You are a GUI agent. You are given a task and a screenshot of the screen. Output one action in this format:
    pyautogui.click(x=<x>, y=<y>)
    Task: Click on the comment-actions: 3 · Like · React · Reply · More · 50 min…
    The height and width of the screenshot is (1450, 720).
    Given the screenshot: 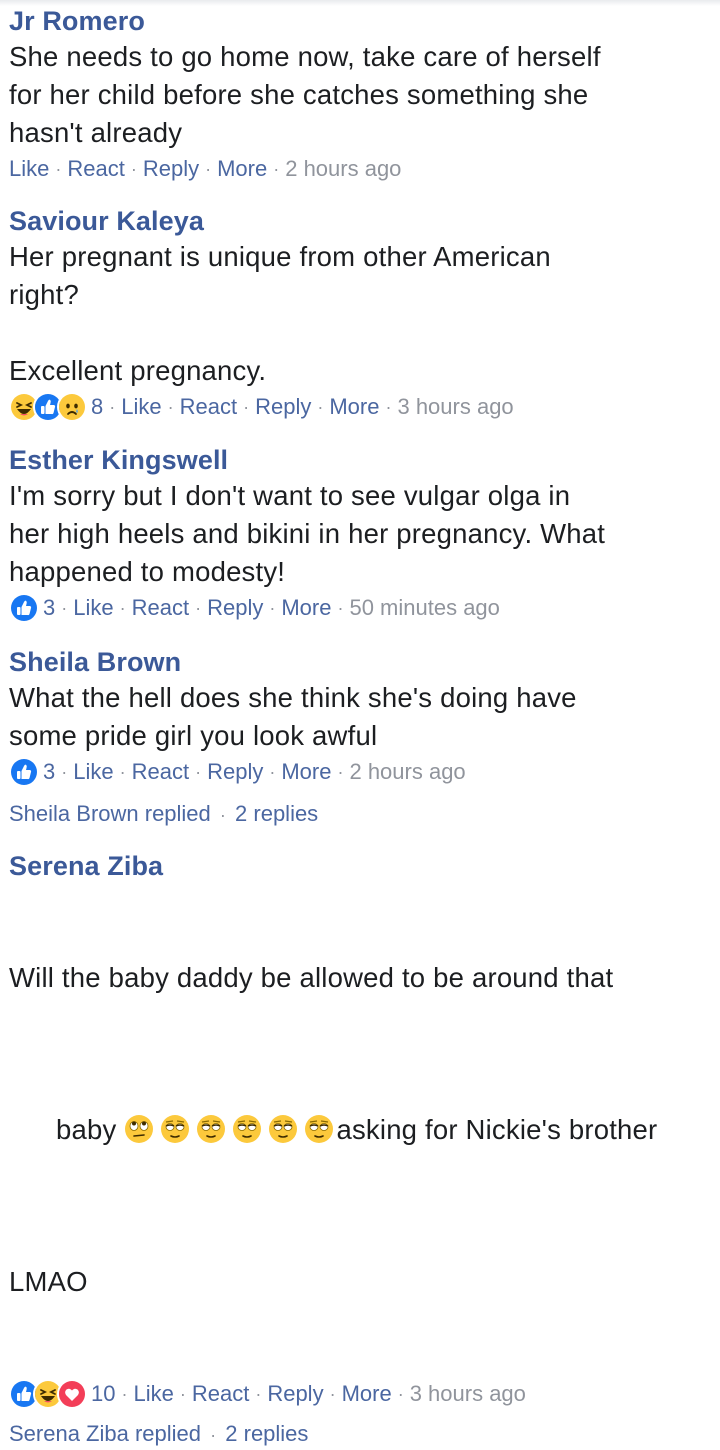 What is the action you would take?
    pyautogui.click(x=359, y=608)
    